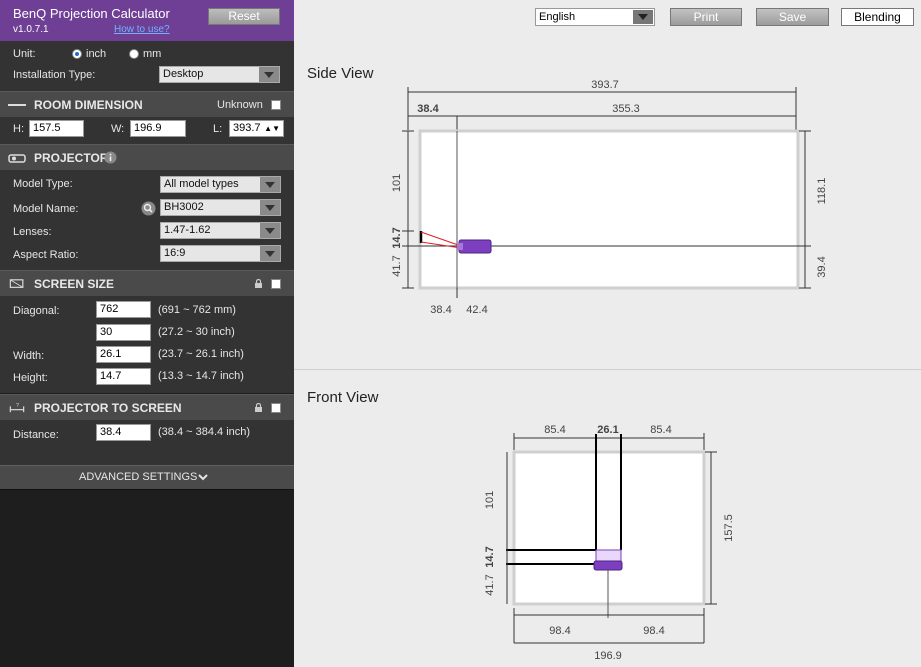  I want to click on unit-mm-label: mm, so click(152, 54).